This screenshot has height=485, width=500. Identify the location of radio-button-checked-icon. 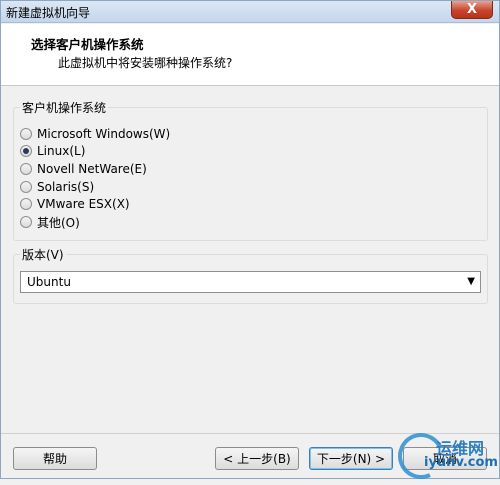
(26, 151).